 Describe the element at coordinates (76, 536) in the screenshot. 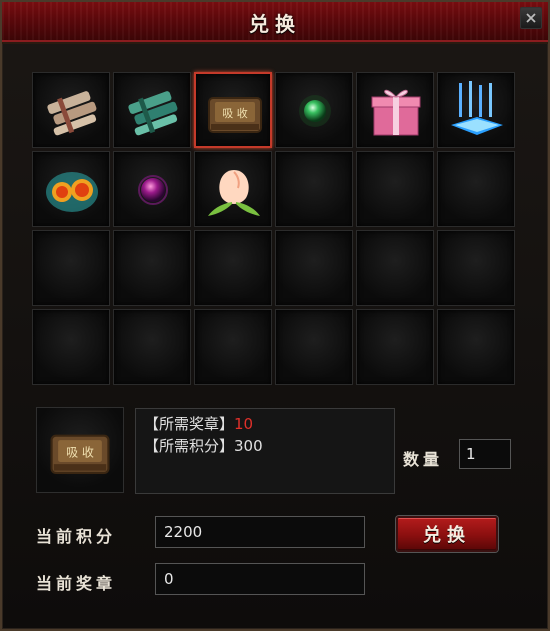

I see `current-points-label: 当前积分` at that location.